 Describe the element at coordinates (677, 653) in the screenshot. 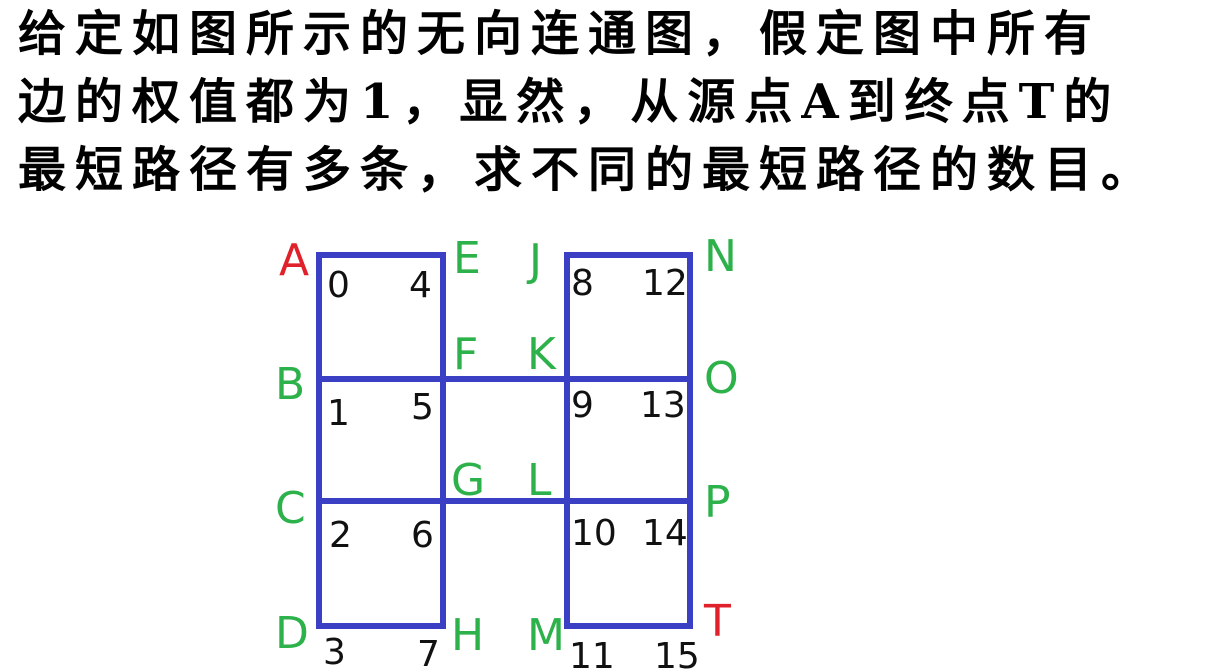

I see `node-index-t: 15` at that location.